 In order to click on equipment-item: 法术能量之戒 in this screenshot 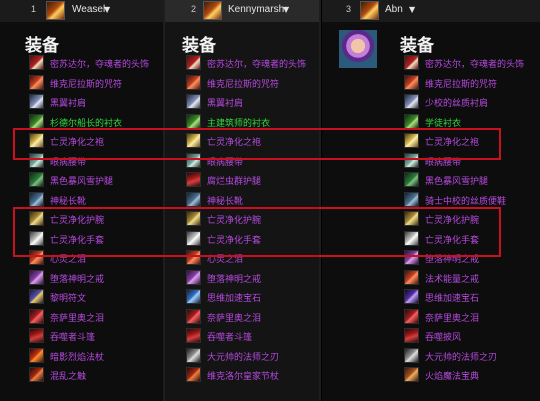, I will do `click(472, 278)`.